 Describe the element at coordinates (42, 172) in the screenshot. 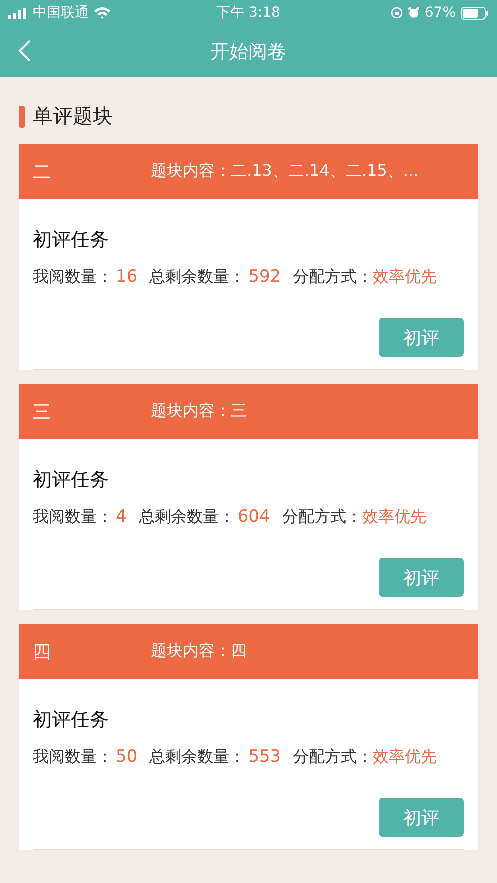

I see `block-name: 二` at that location.